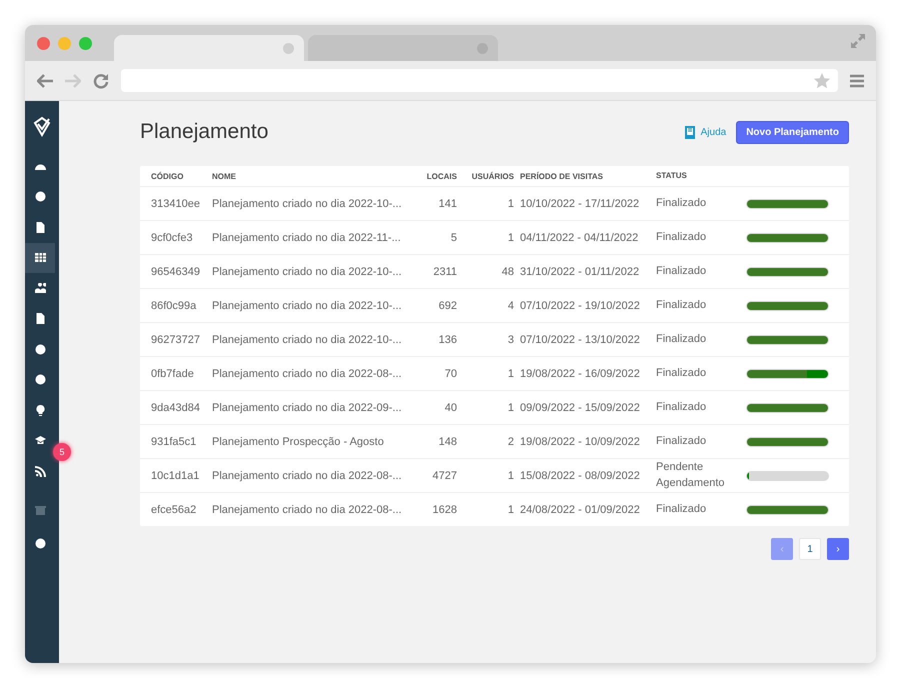  Describe the element at coordinates (298, 442) in the screenshot. I see `table-cell-text: Planejamento Prospecção - Agosto` at that location.